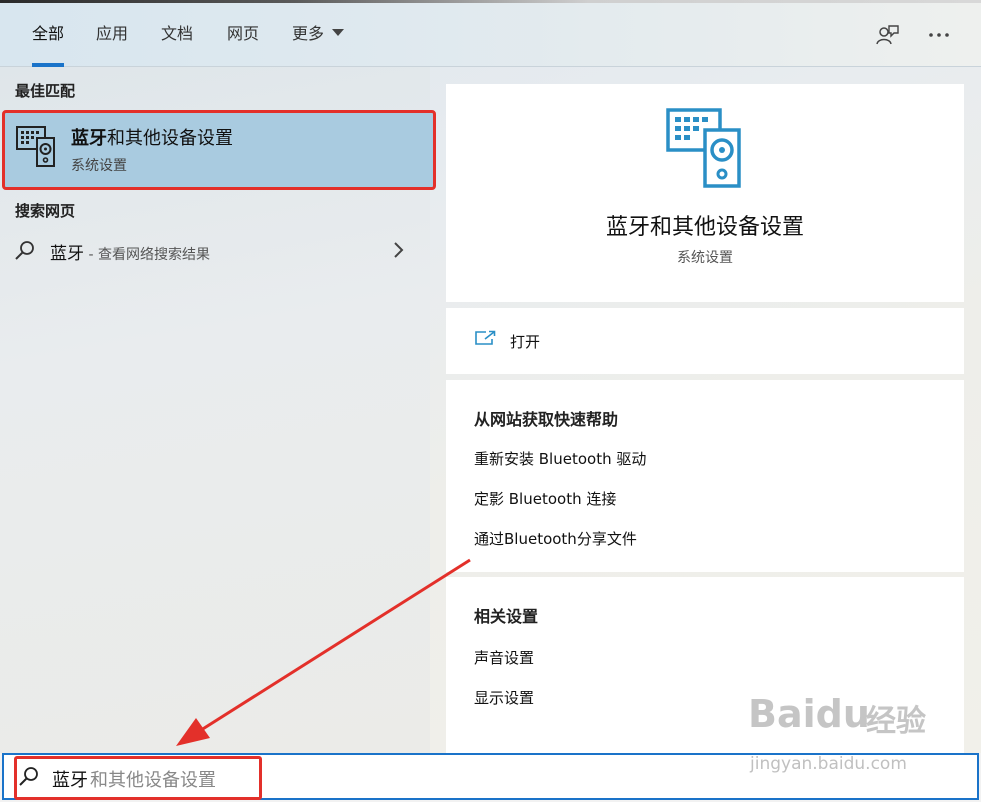 This screenshot has height=802, width=981. Describe the element at coordinates (170, 138) in the screenshot. I see `title-rest-part: 和其他设备设置` at that location.